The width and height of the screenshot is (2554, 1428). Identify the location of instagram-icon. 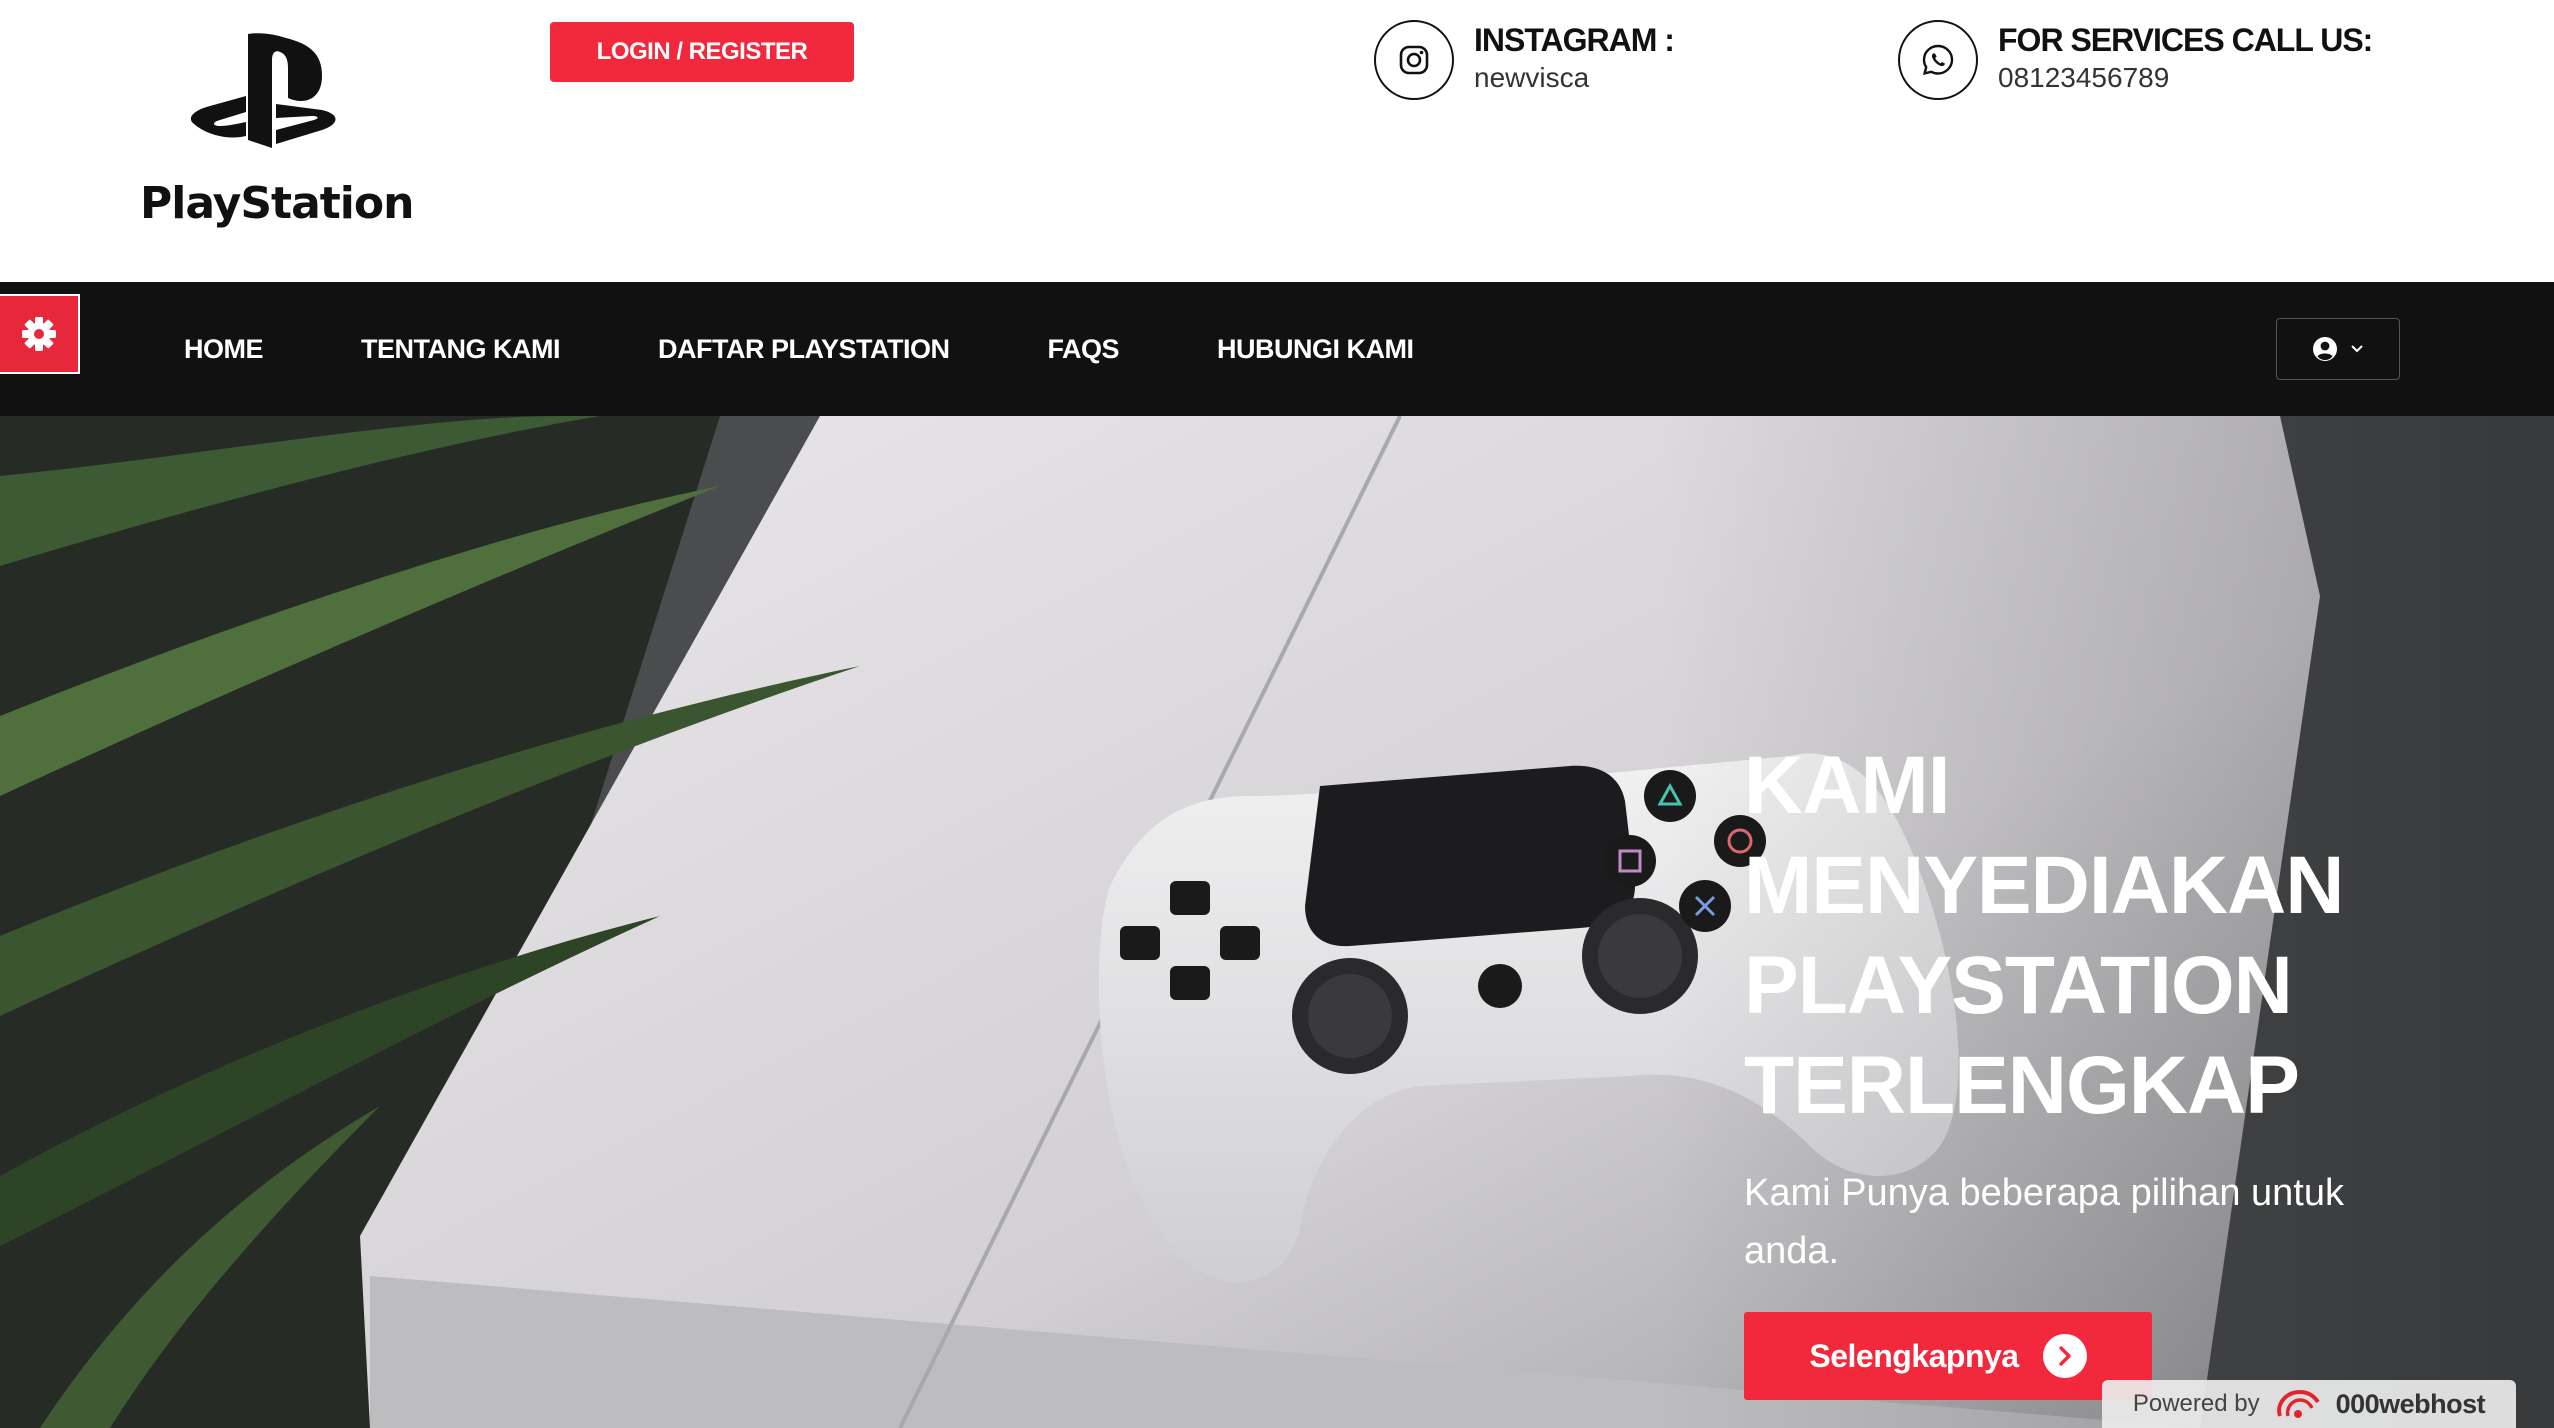
(1414, 60).